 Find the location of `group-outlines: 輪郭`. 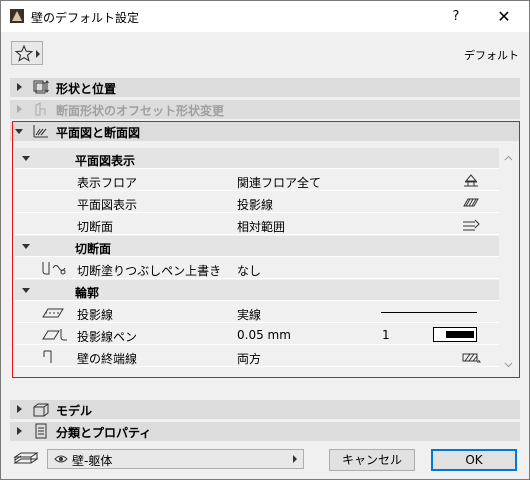

group-outlines: 輪郭 is located at coordinates (257, 290).